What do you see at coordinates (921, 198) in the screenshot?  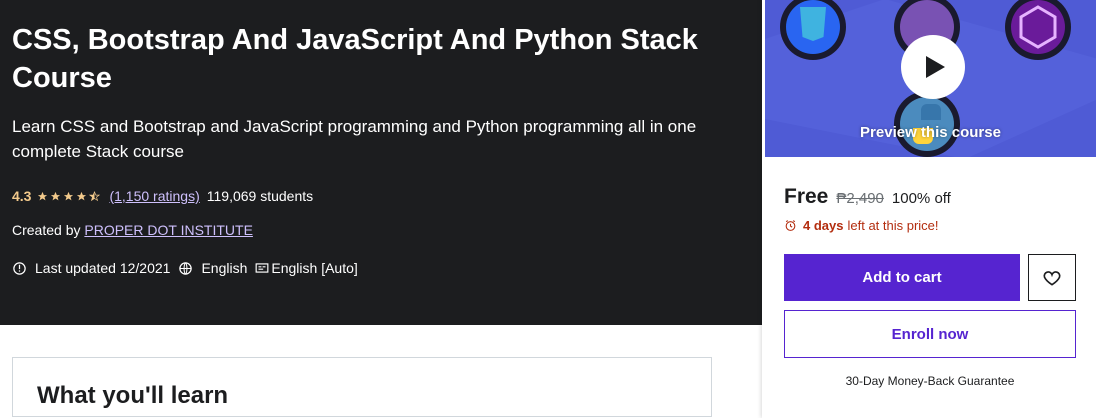 I see `discount-percent: 100% off` at bounding box center [921, 198].